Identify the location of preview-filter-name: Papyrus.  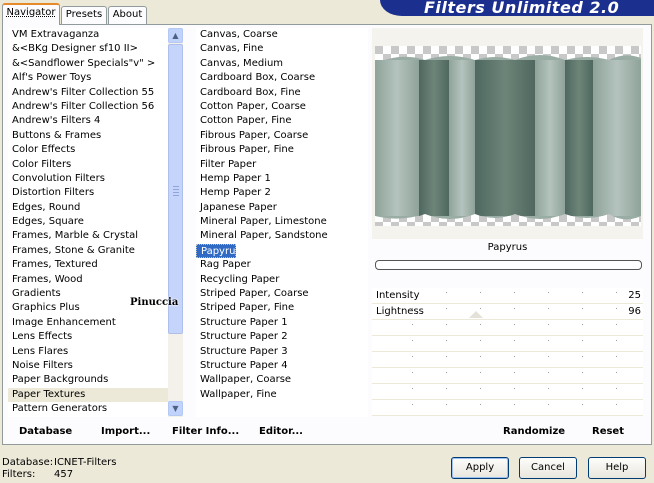
(507, 247).